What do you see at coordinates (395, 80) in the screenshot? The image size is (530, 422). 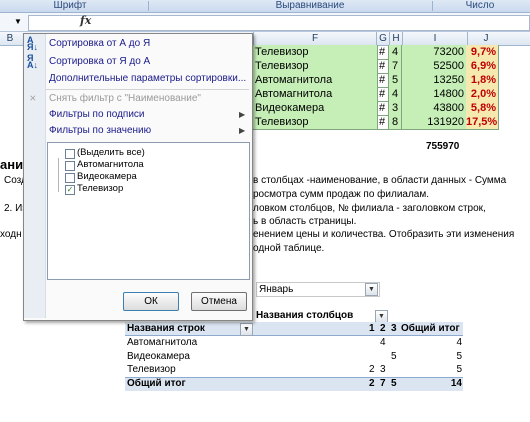 I see `cell-h: 5` at bounding box center [395, 80].